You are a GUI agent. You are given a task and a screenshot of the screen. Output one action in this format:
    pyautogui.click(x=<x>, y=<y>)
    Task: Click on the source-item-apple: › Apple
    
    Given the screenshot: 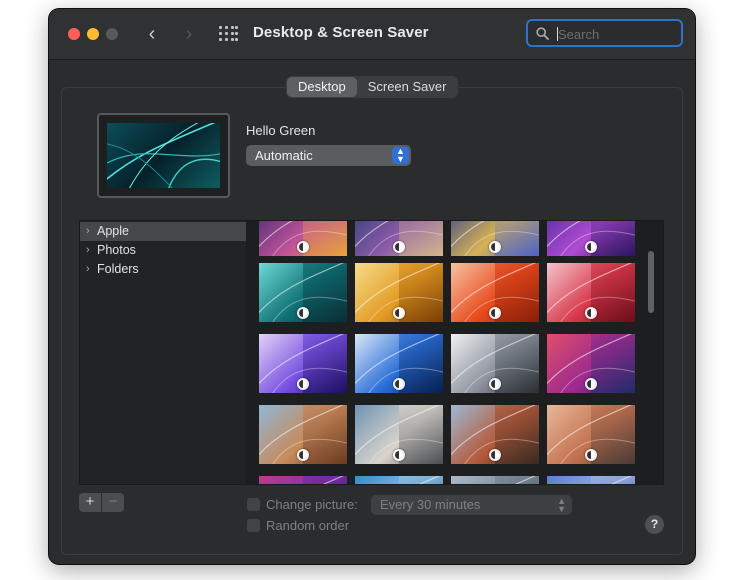 What is the action you would take?
    pyautogui.click(x=163, y=231)
    